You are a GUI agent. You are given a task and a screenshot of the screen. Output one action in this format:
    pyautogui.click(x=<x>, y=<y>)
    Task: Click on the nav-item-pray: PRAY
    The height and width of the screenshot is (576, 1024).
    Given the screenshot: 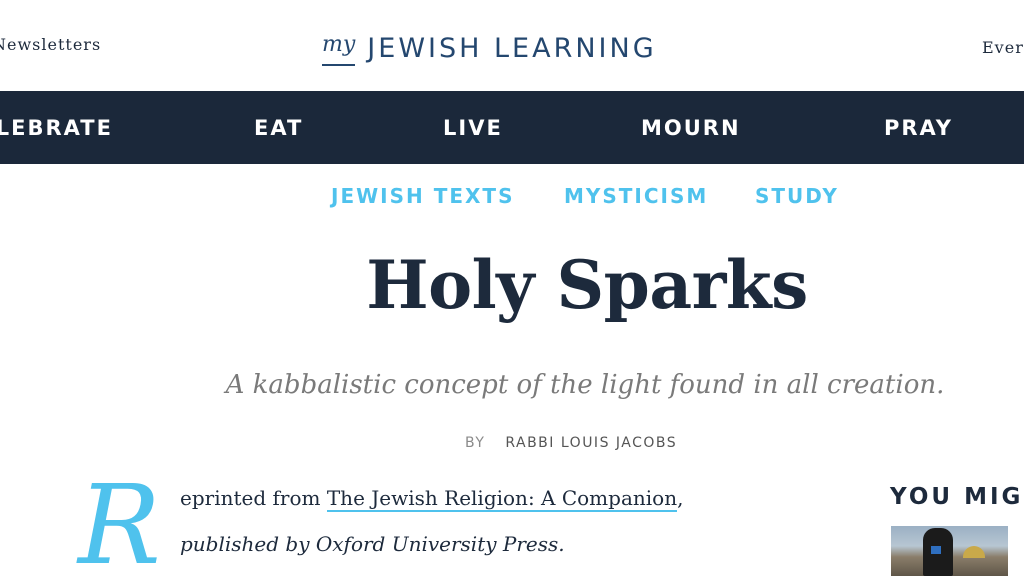 What is the action you would take?
    pyautogui.click(x=918, y=128)
    